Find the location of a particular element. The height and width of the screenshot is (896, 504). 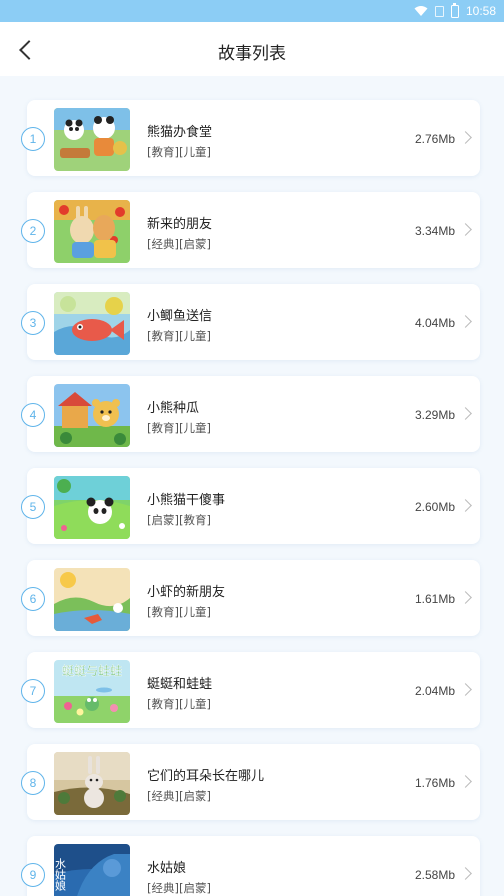

story-size: 2.58Mb is located at coordinates (434, 875).